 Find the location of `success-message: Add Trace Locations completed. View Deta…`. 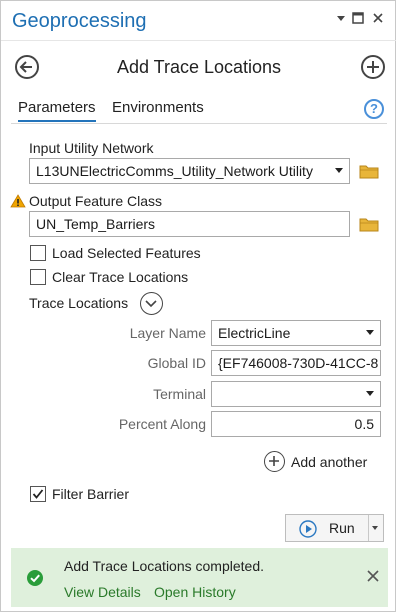

success-message: Add Trace Locations completed. View Deta… is located at coordinates (199, 577).